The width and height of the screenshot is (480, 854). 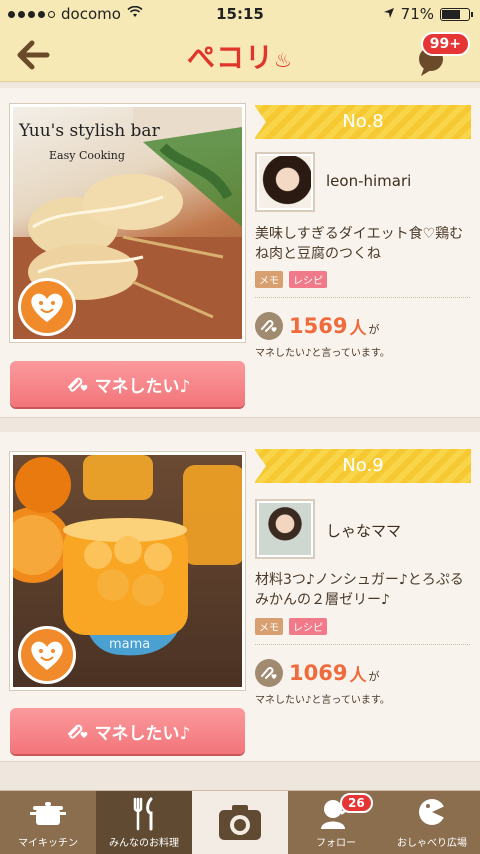 I want to click on status-bar: docomo 15:15 71%, so click(x=240, y=14).